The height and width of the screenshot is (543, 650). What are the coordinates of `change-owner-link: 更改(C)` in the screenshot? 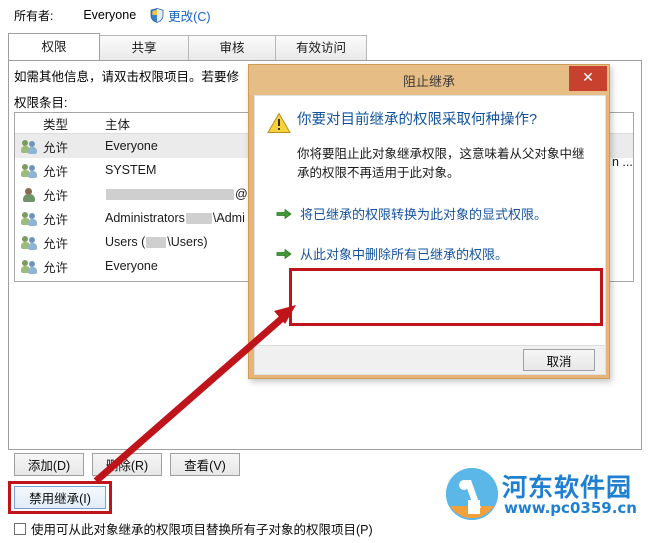 It's located at (189, 15).